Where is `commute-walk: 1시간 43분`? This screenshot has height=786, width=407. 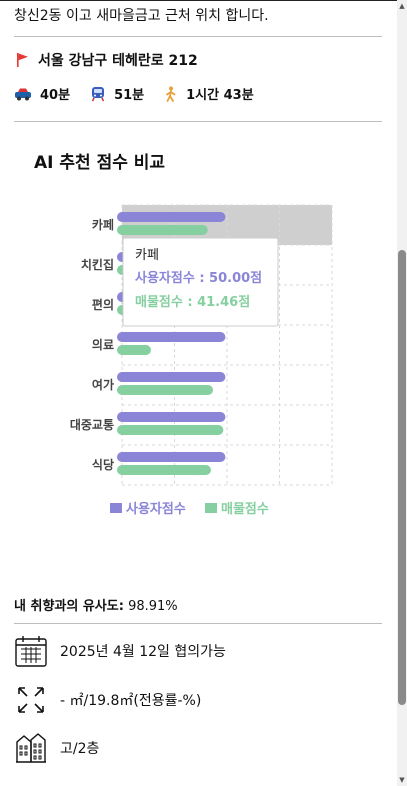 commute-walk: 1시간 43분 is located at coordinates (209, 93).